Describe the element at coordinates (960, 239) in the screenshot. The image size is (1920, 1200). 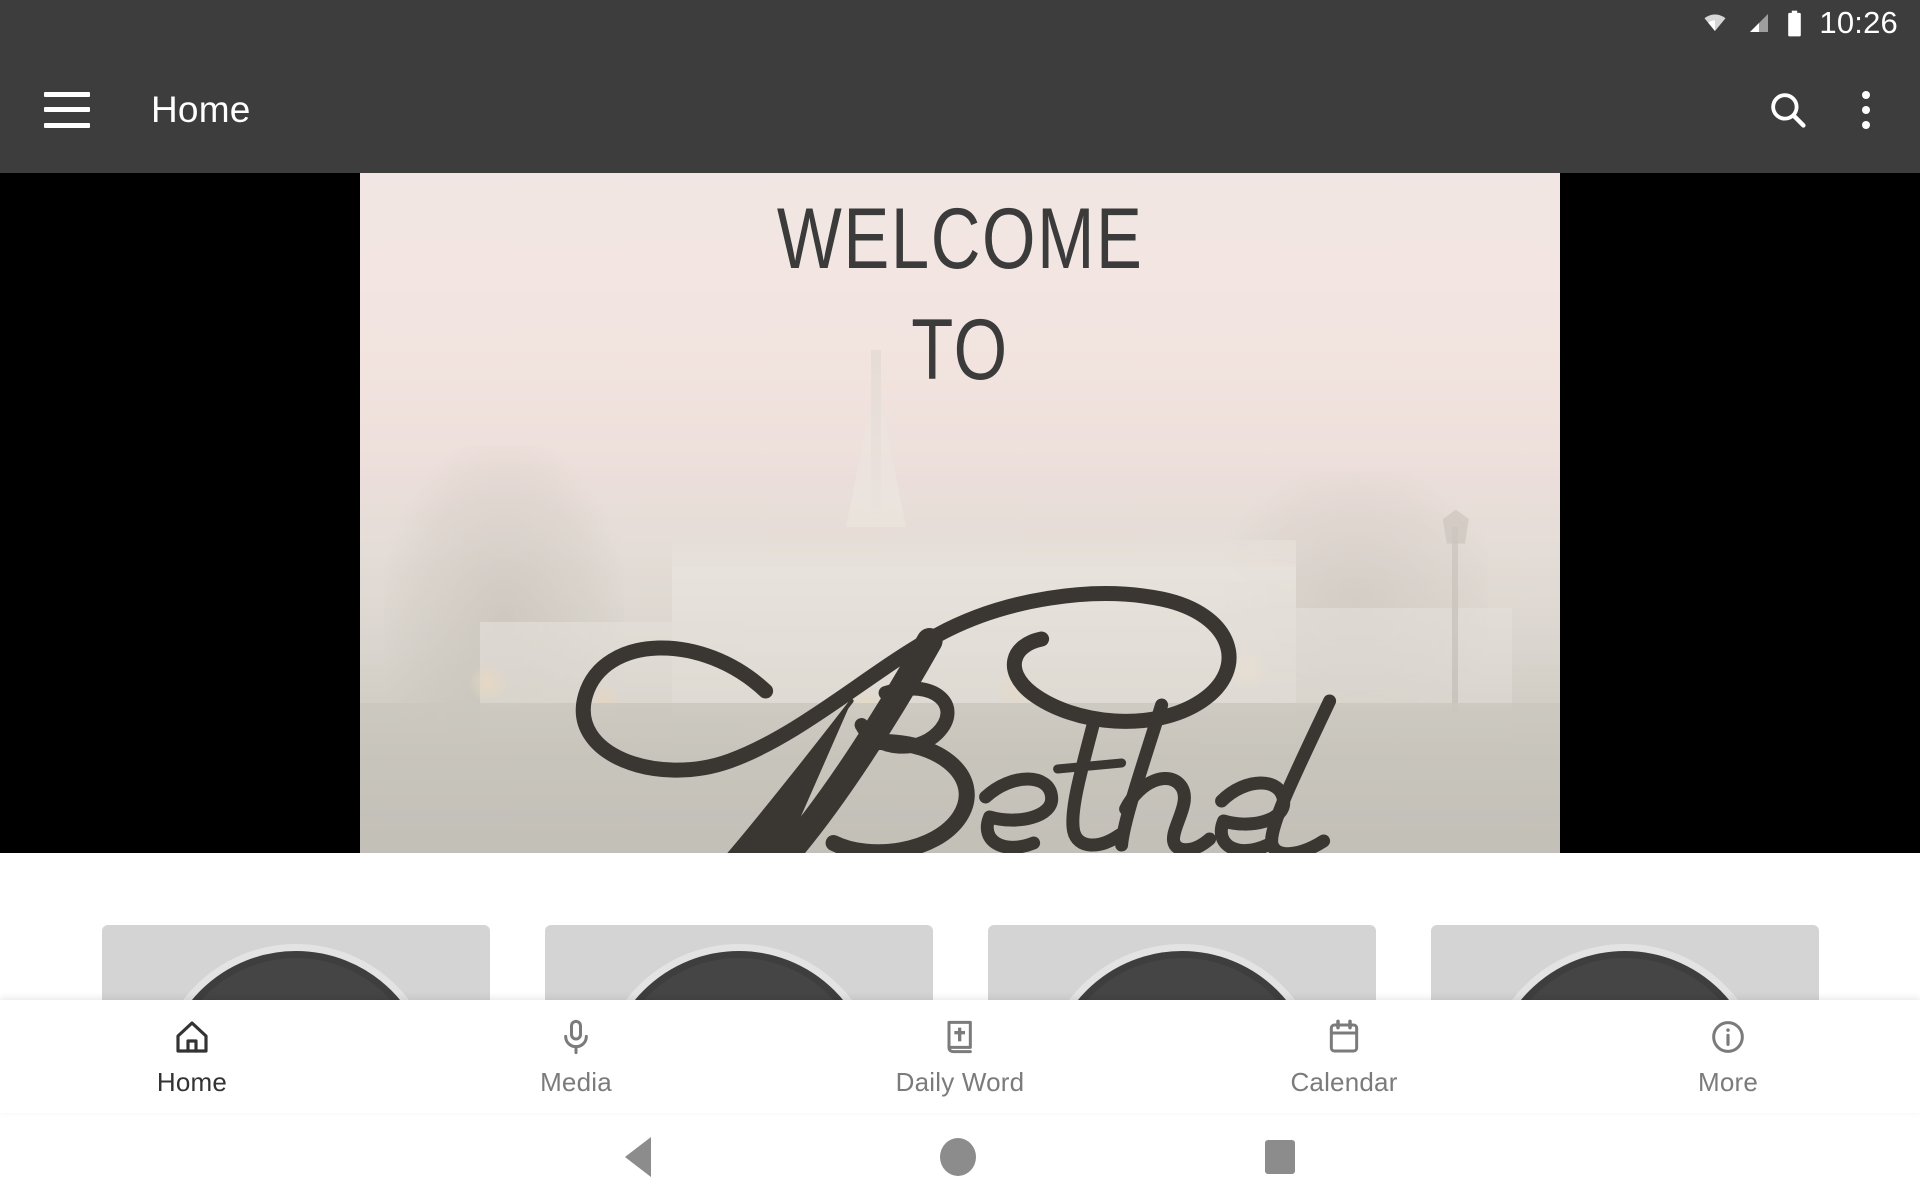
I see `hero-welcome-line-1: WELCOME` at that location.